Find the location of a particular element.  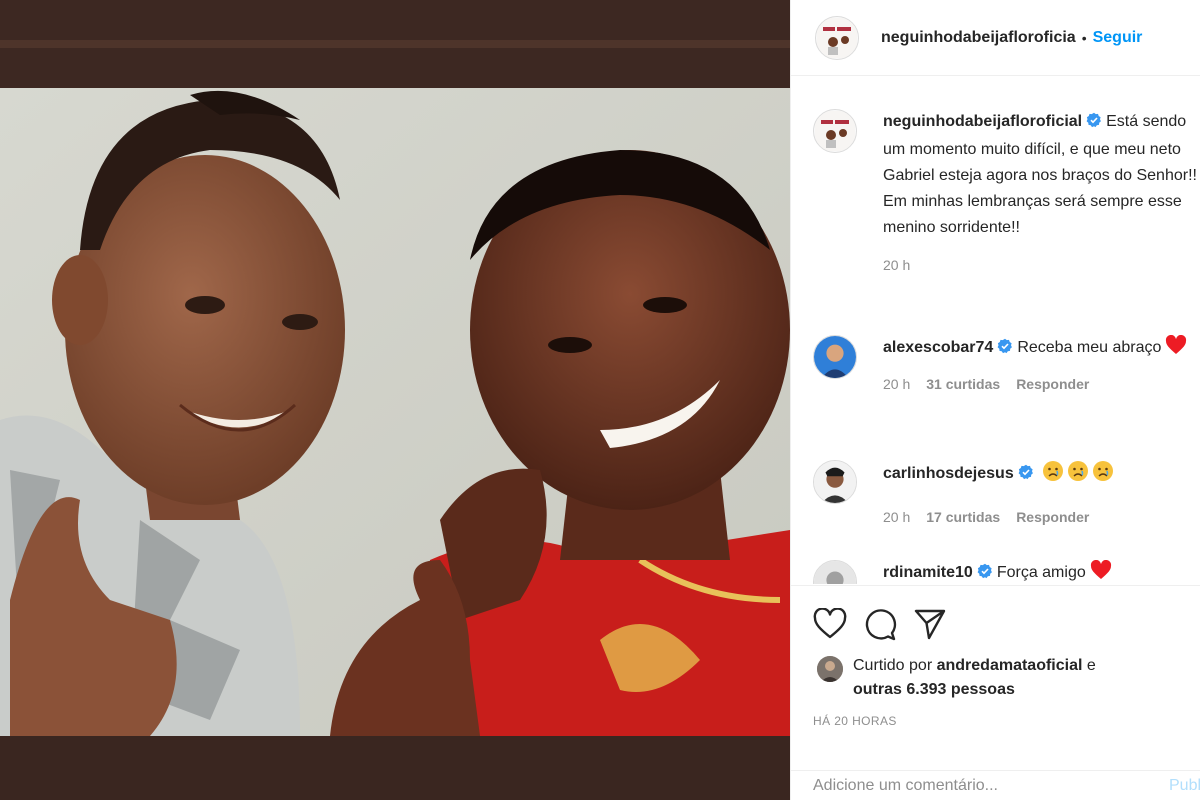

author-avatar-image is located at coordinates (837, 37).